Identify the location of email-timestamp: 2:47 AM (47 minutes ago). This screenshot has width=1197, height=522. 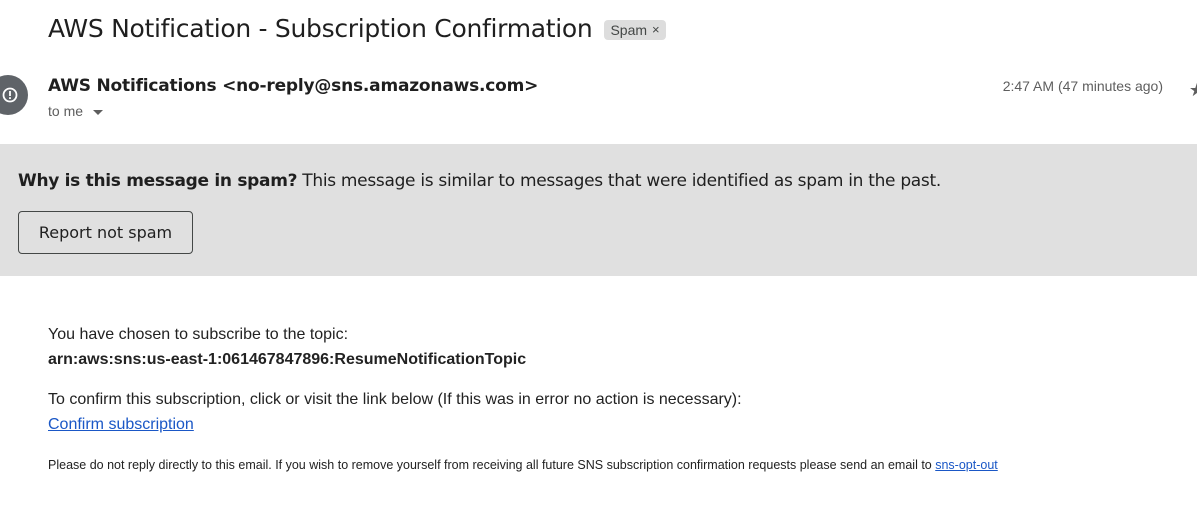
(1082, 86).